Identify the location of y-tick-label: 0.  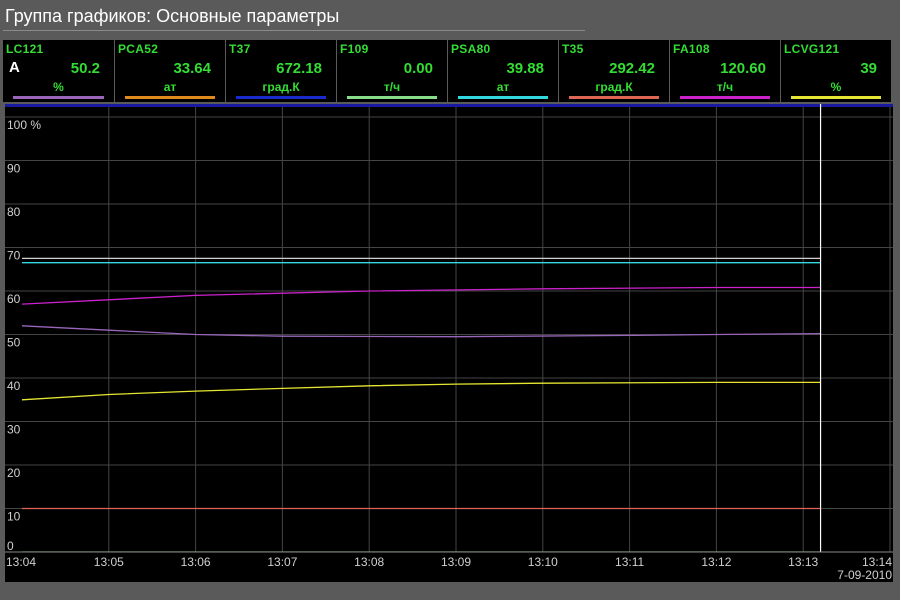
(10, 546).